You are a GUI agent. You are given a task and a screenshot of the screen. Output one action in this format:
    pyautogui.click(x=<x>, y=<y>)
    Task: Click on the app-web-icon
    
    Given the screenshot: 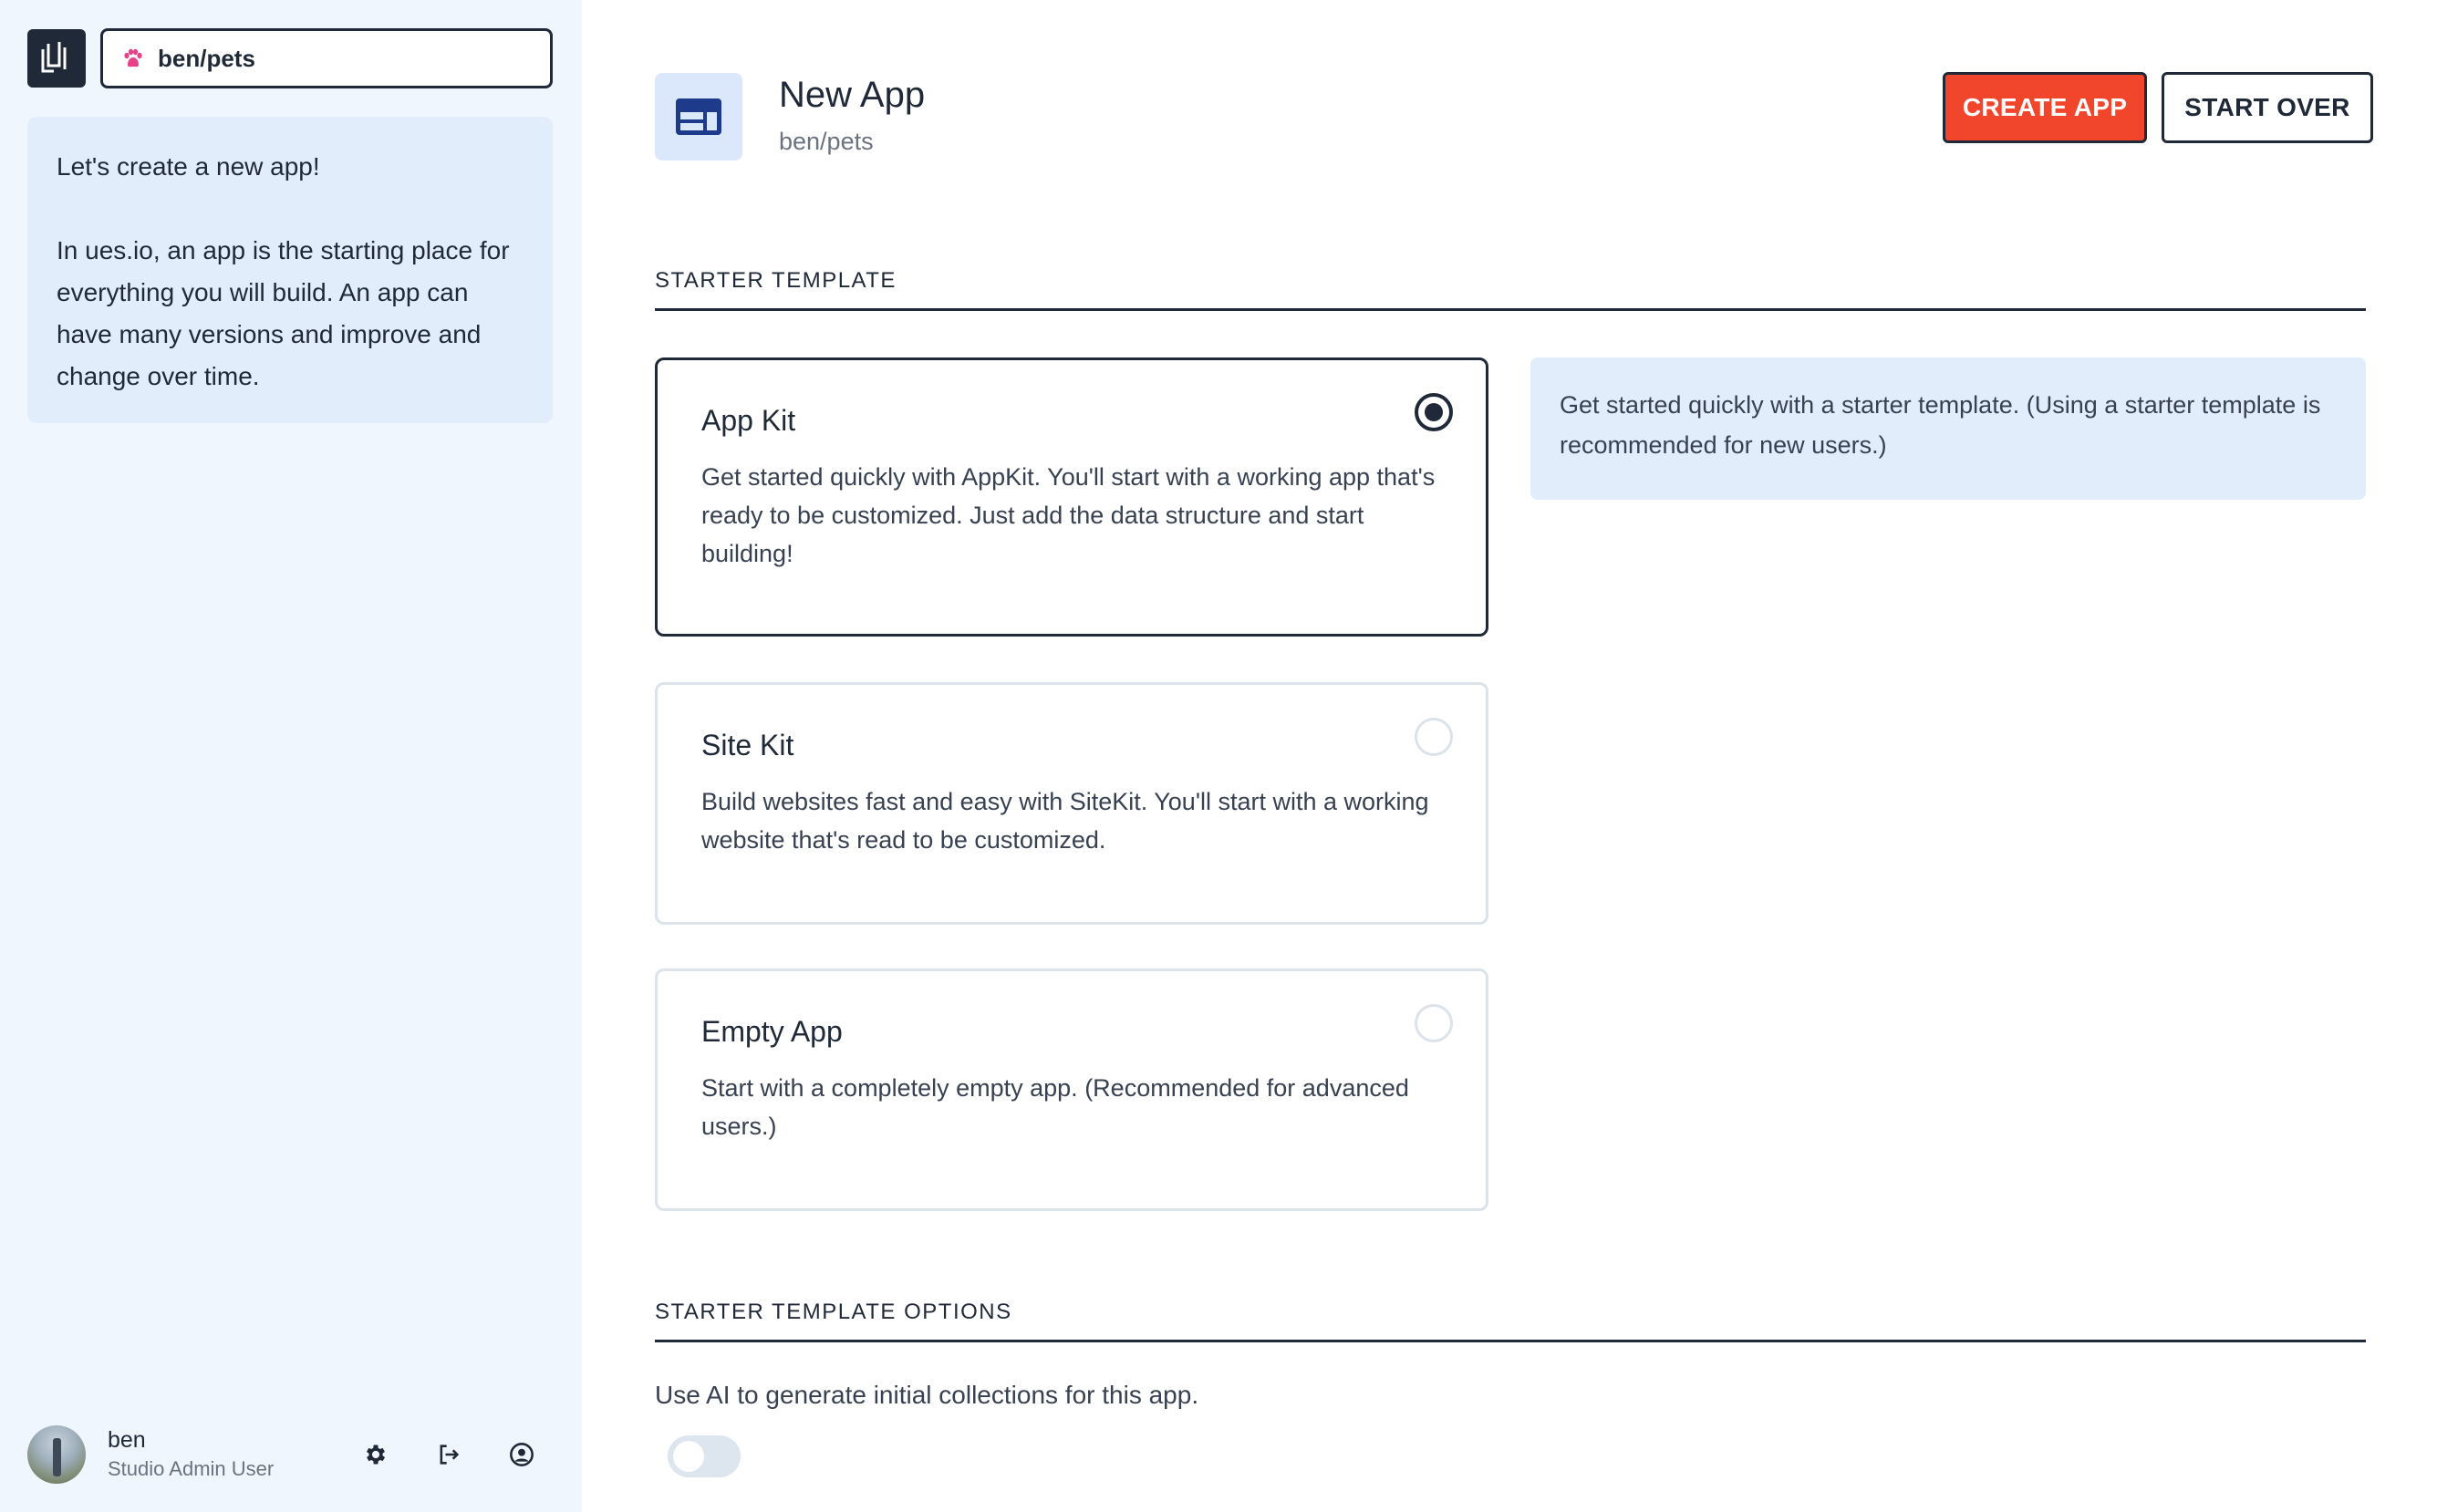 What is the action you would take?
    pyautogui.click(x=699, y=117)
    